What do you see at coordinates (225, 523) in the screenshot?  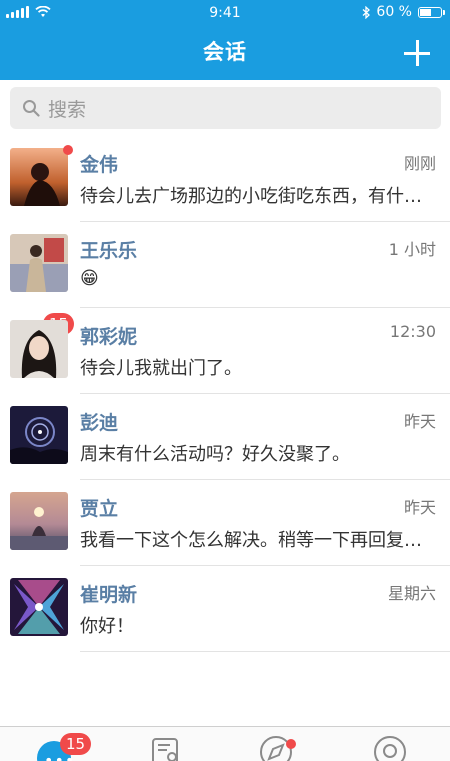 I see `conversation-row: 贾立 昨天 我看一下这个怎么解决。稍等一下再回复你吧` at bounding box center [225, 523].